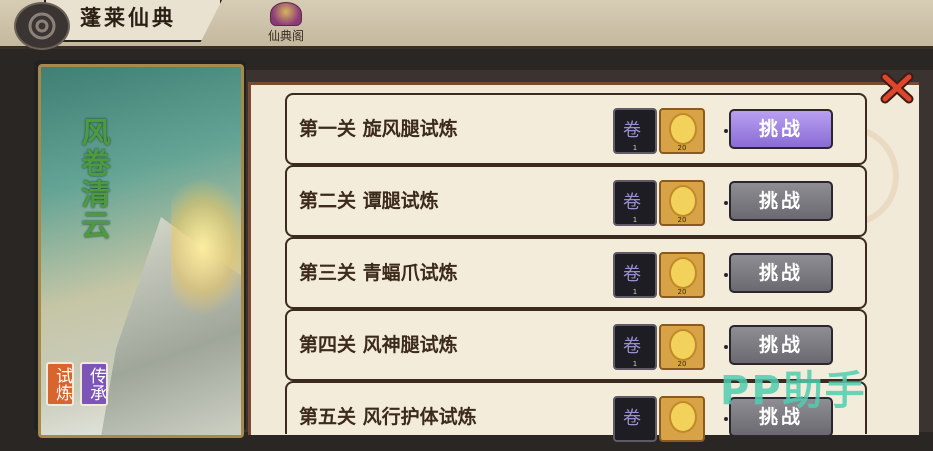  I want to click on spiral-emblem-icon, so click(42, 26).